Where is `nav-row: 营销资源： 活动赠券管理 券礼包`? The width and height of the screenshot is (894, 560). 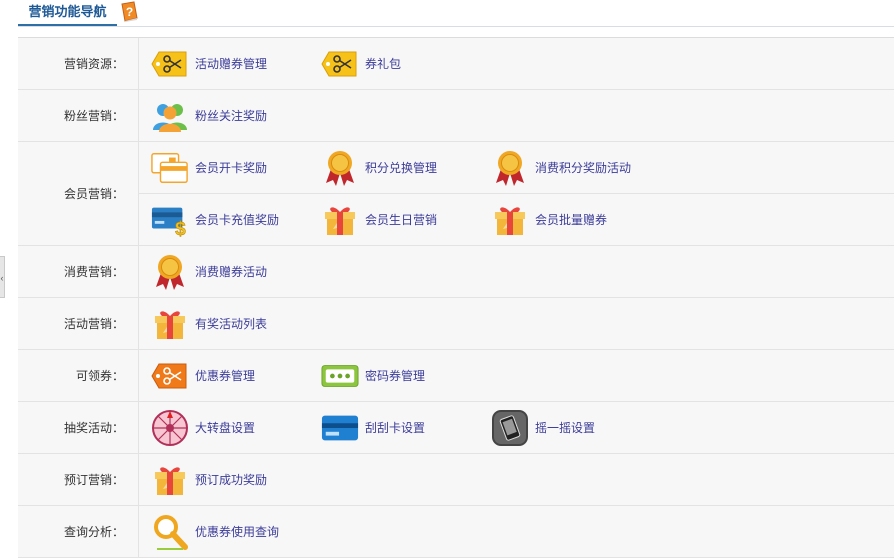 nav-row: 营销资源： 活动赠券管理 券礼包 is located at coordinates (456, 64).